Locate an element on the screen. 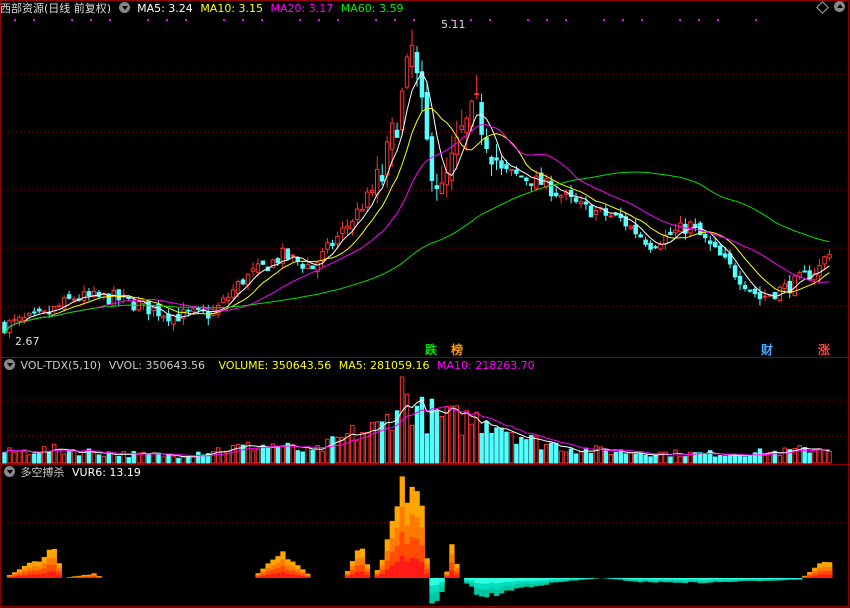 The image size is (850, 608). volume-collapse-icon is located at coordinates (9, 364).